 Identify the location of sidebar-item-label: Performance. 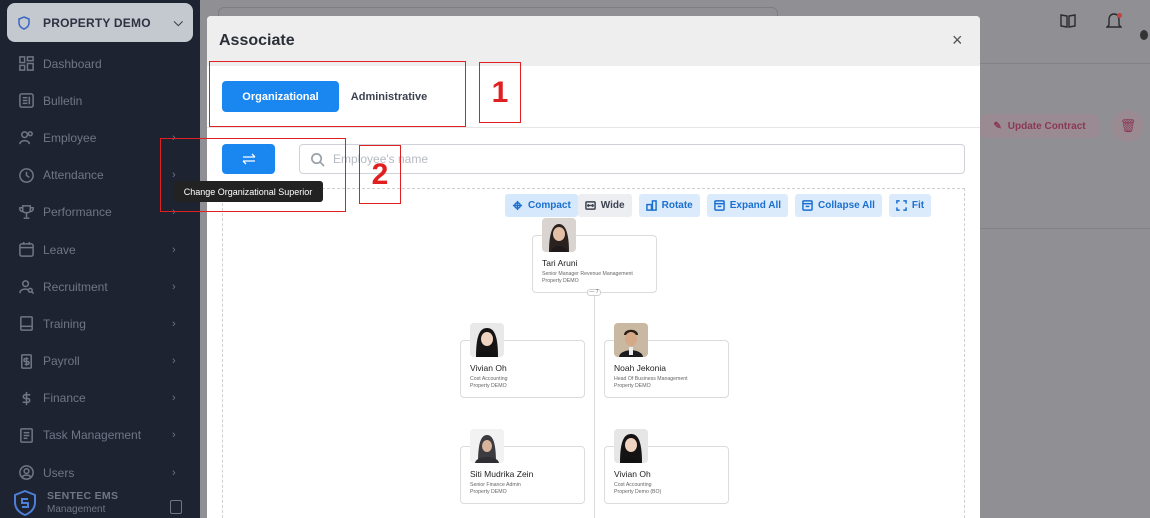
(77, 212).